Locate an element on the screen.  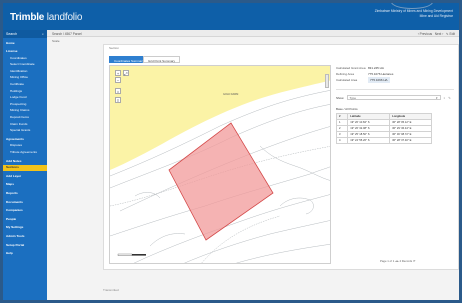
record-nav: ‹ Previous Next › ✎ Edit is located at coordinates (436, 34).